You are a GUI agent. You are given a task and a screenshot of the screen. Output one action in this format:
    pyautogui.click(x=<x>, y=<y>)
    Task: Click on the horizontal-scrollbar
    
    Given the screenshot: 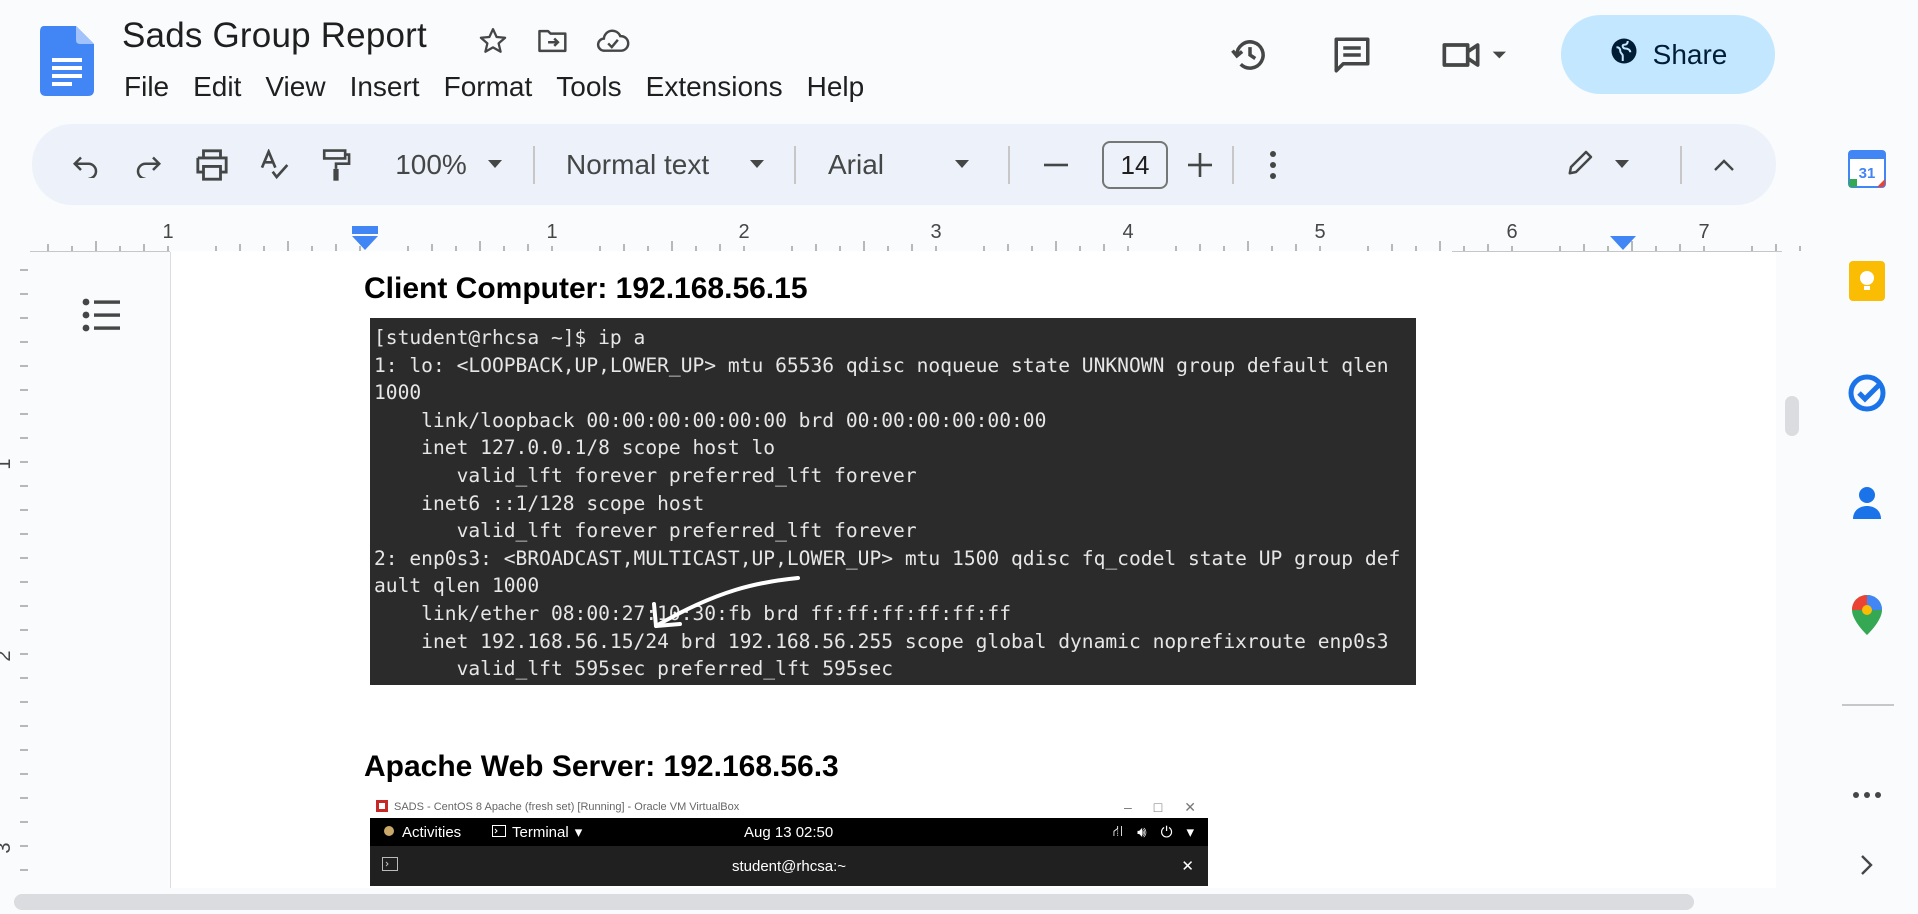 What is the action you would take?
    pyautogui.click(x=854, y=902)
    